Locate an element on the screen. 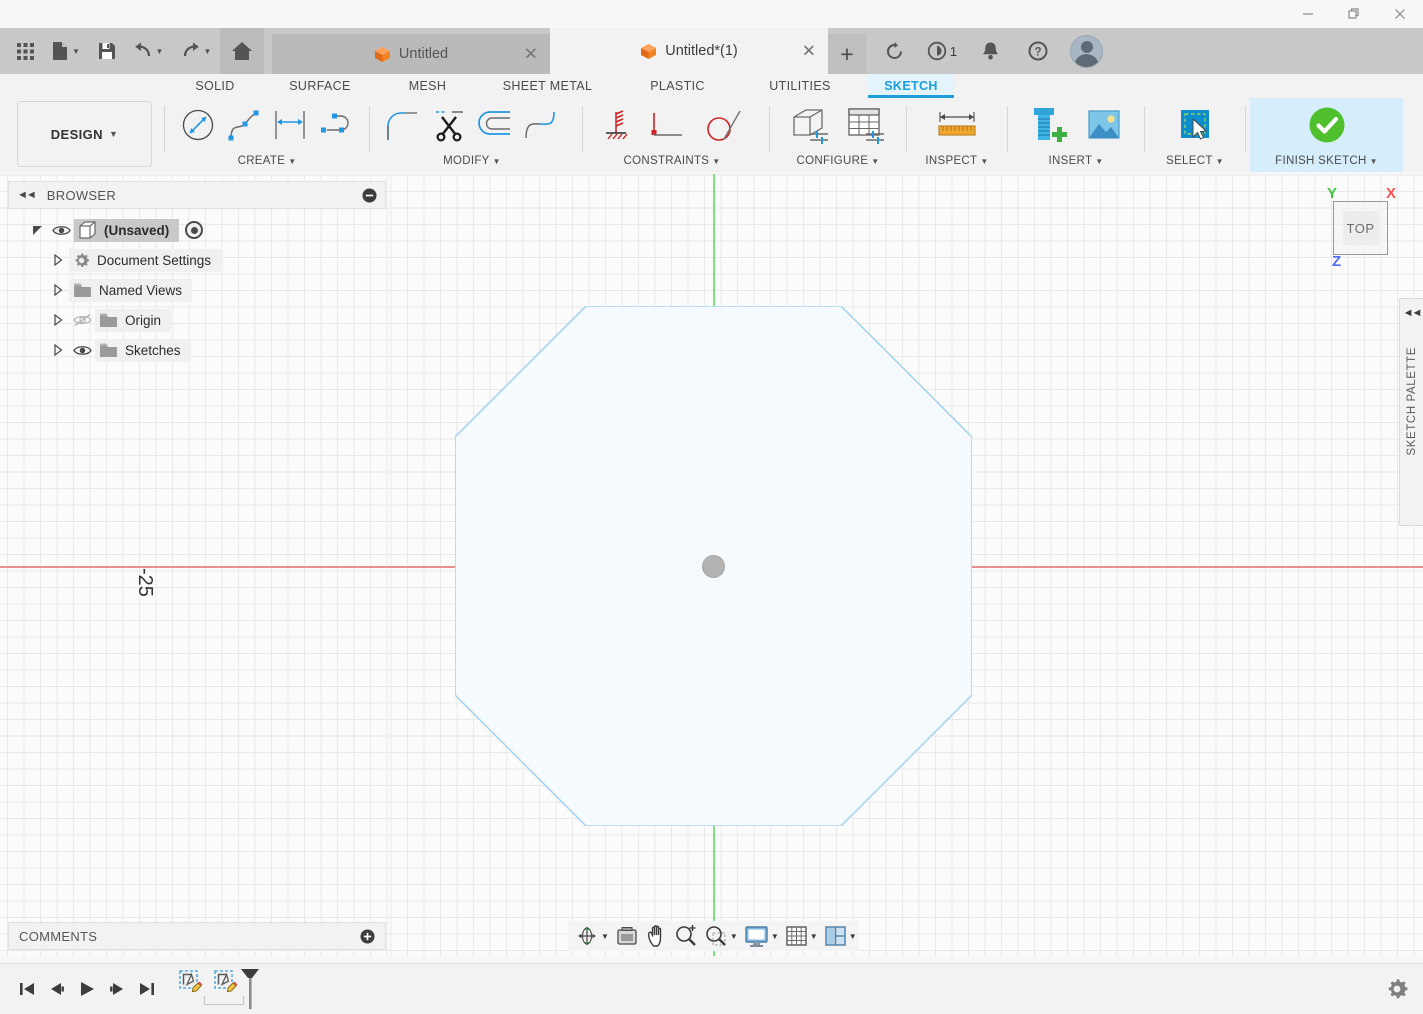  tree-row-sketches: Sketches is located at coordinates (138, 350).